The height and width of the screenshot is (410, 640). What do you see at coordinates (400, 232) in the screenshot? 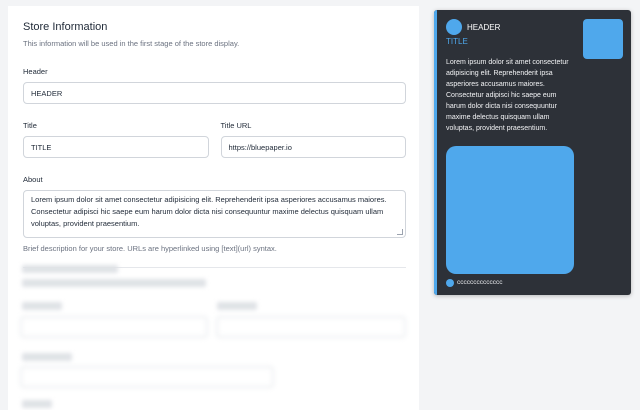
I see `resize-grip-icon` at bounding box center [400, 232].